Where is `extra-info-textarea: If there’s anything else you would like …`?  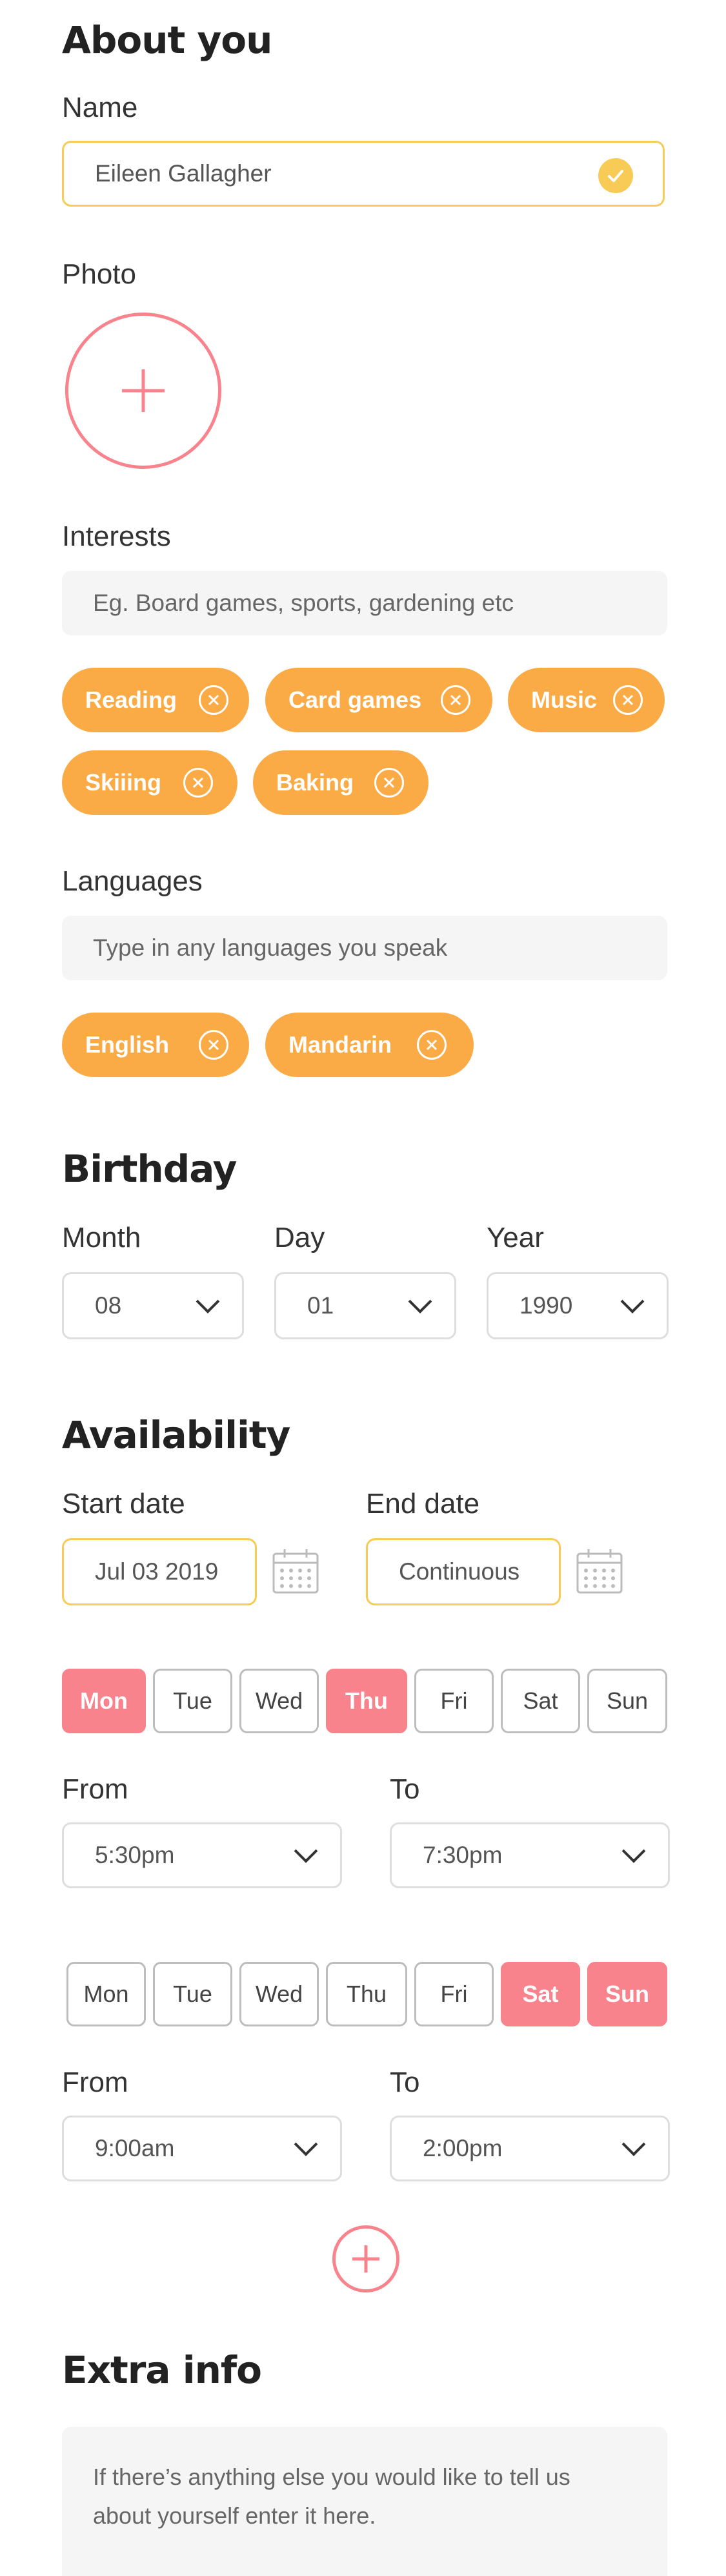 extra-info-textarea: If there’s anything else you would like … is located at coordinates (364, 2501).